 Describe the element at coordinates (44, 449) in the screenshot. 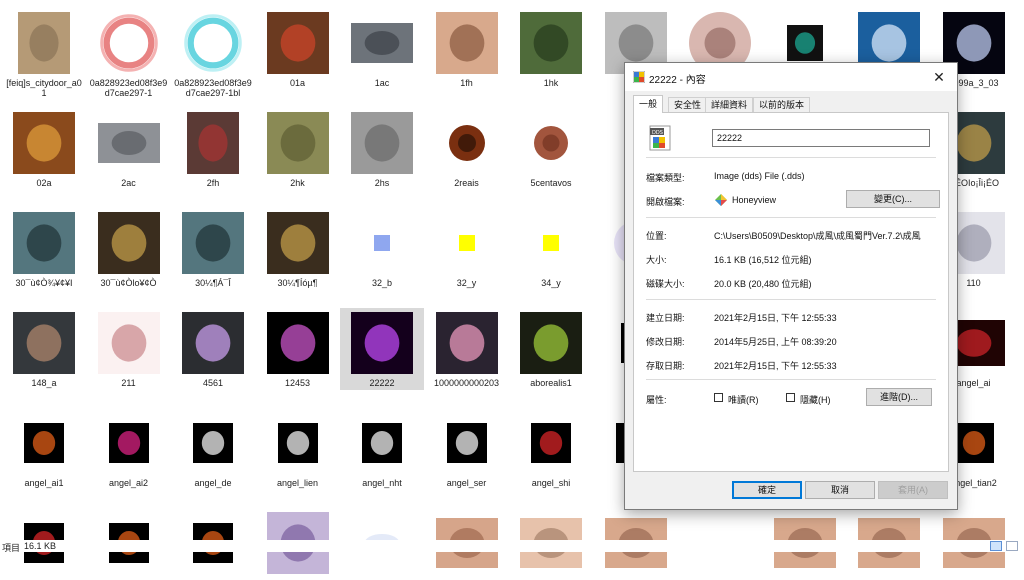

I see `file-item: angel_ai1` at that location.